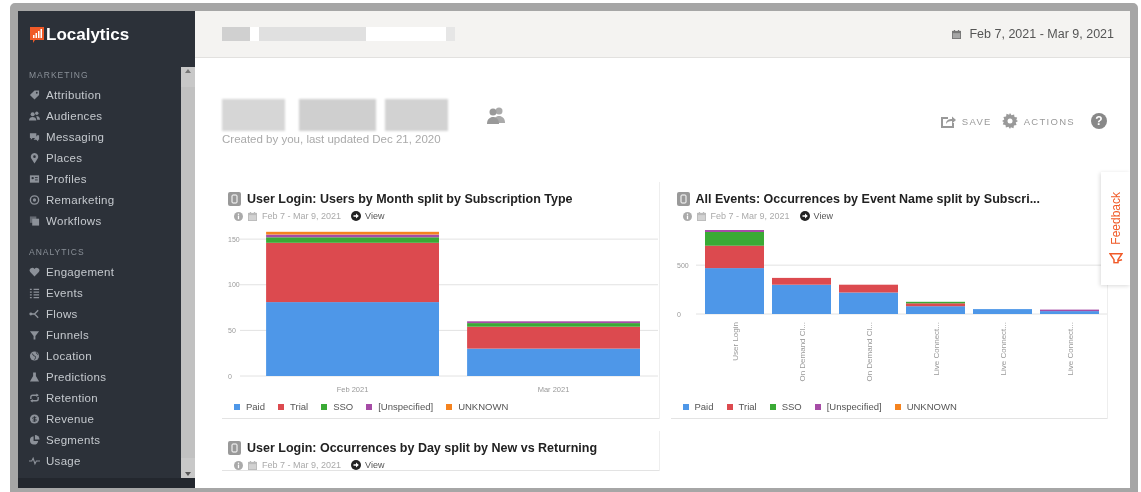 This screenshot has width=1141, height=492. I want to click on sidebar-item: Revenue, so click(105, 418).